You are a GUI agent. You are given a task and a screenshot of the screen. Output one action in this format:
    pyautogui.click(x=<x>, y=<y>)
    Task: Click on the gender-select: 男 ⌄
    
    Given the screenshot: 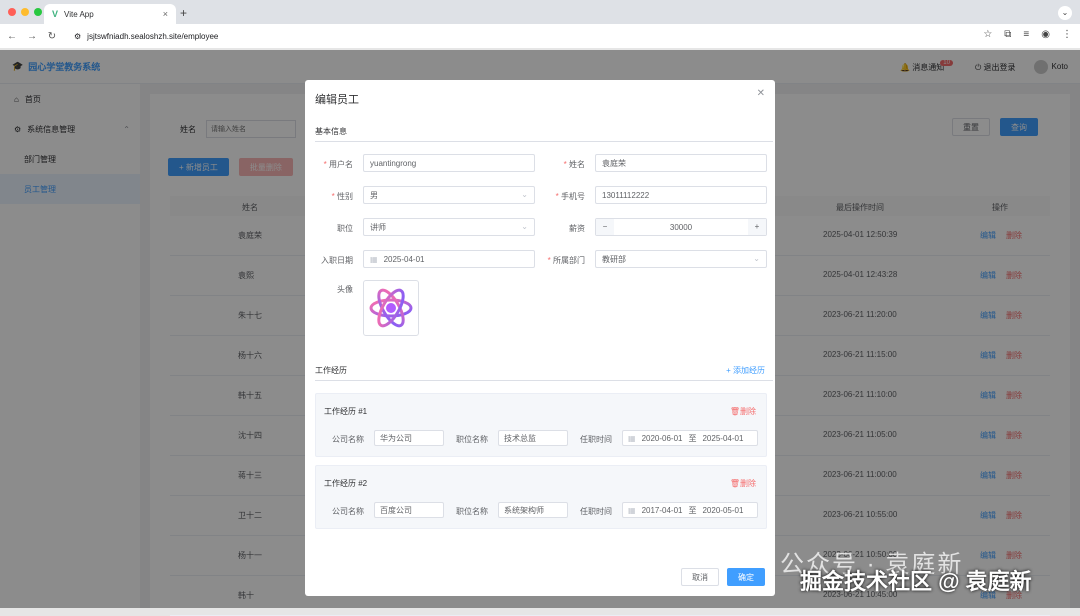 What is the action you would take?
    pyautogui.click(x=449, y=195)
    